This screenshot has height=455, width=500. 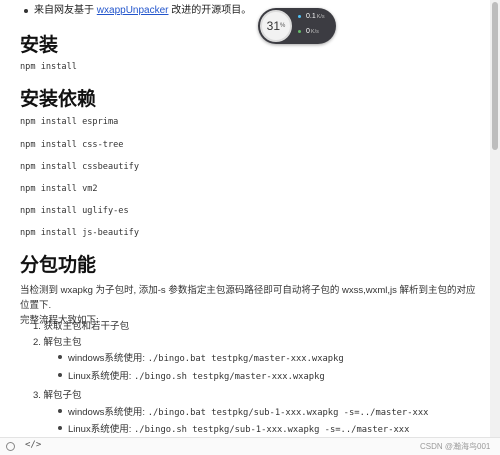 I want to click on deps-command: npm install css-tree, so click(x=72, y=145).